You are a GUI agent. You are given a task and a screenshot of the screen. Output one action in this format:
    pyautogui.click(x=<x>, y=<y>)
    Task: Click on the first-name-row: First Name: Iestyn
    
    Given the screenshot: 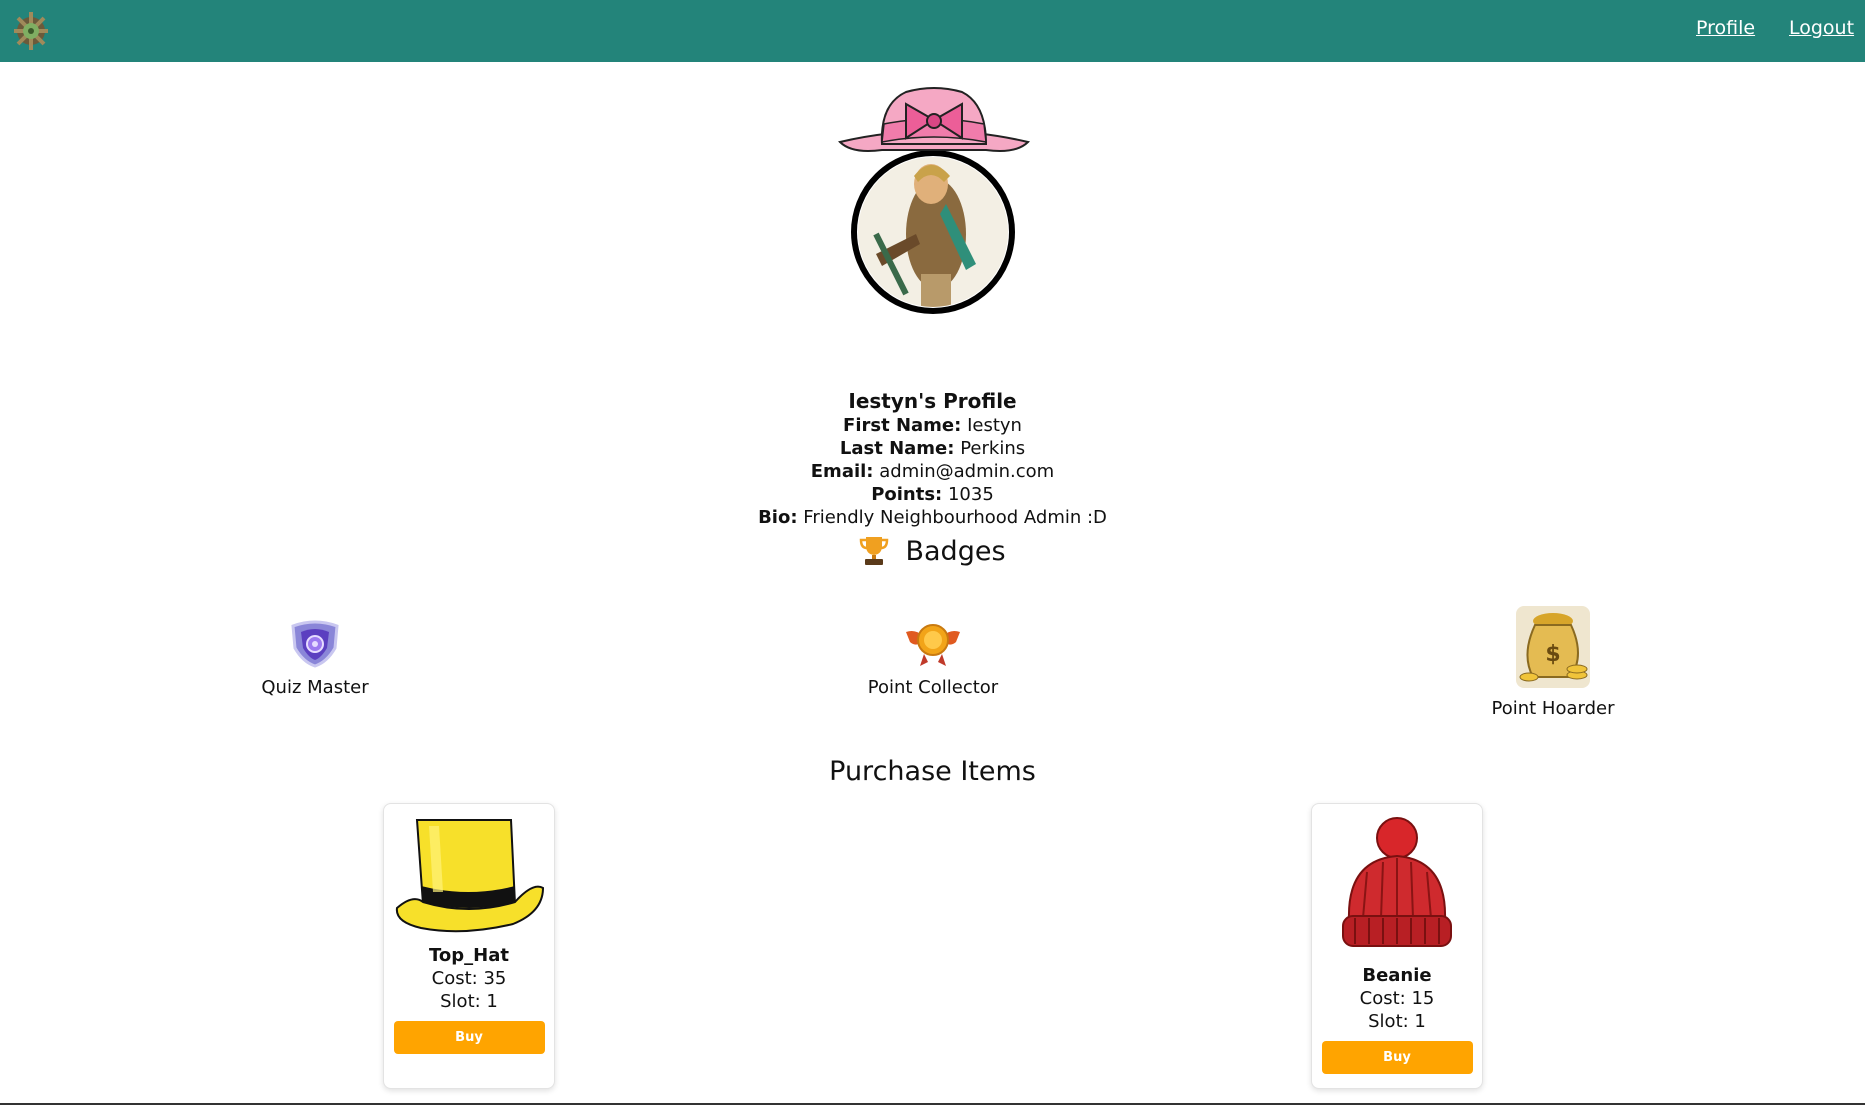 What is the action you would take?
    pyautogui.click(x=932, y=425)
    